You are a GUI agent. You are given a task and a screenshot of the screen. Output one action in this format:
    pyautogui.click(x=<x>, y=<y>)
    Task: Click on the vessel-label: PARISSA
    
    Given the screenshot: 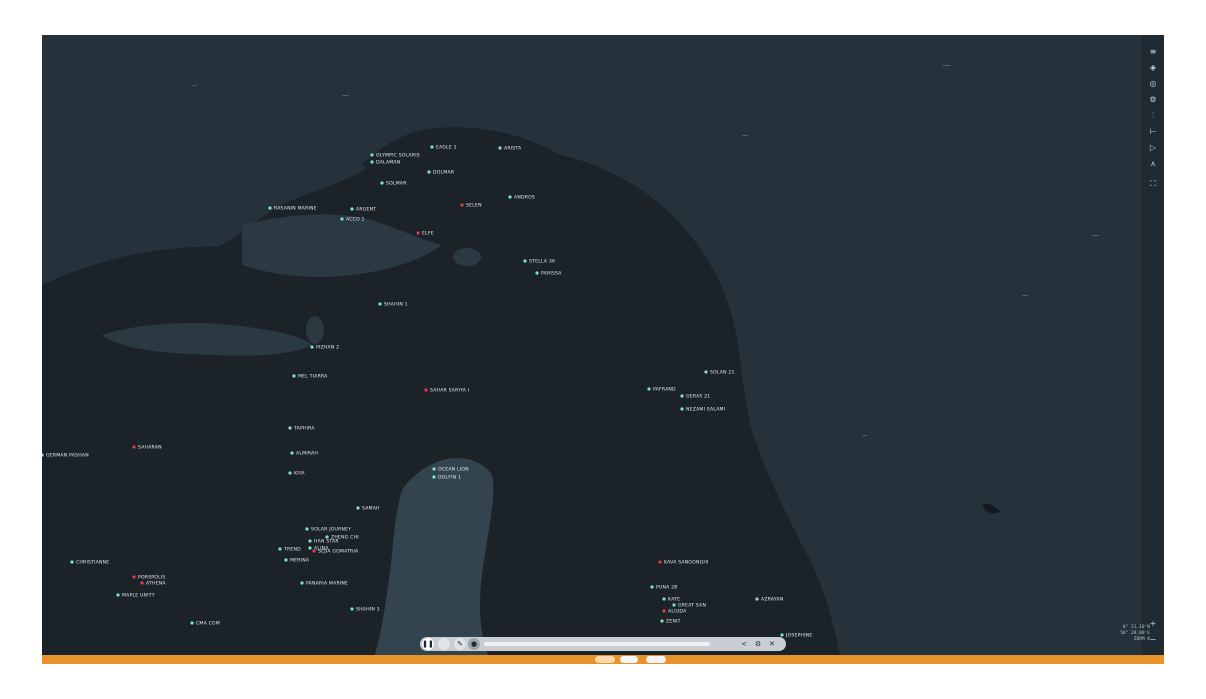 What is the action you would take?
    pyautogui.click(x=551, y=274)
    